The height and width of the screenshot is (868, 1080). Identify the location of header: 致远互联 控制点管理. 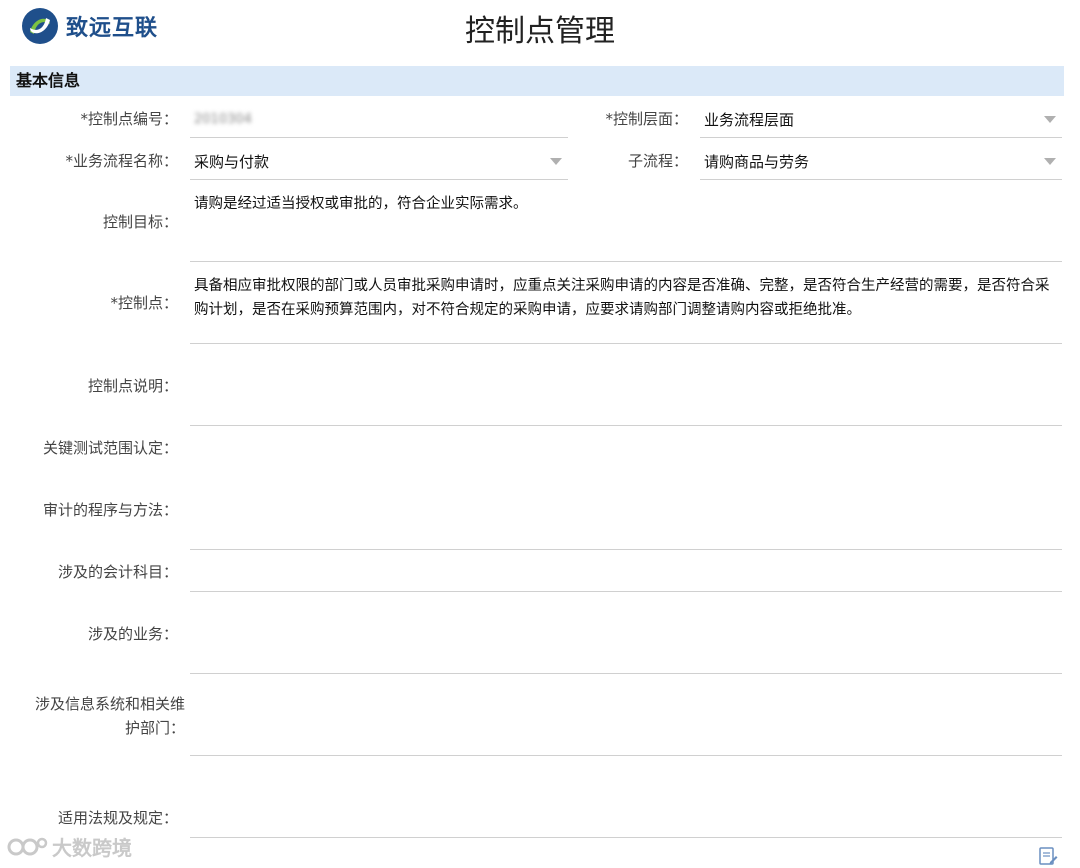
(540, 26).